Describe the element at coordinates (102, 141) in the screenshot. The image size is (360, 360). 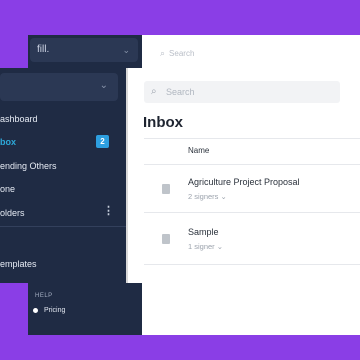
I see `inbox-count-badge: 2` at that location.